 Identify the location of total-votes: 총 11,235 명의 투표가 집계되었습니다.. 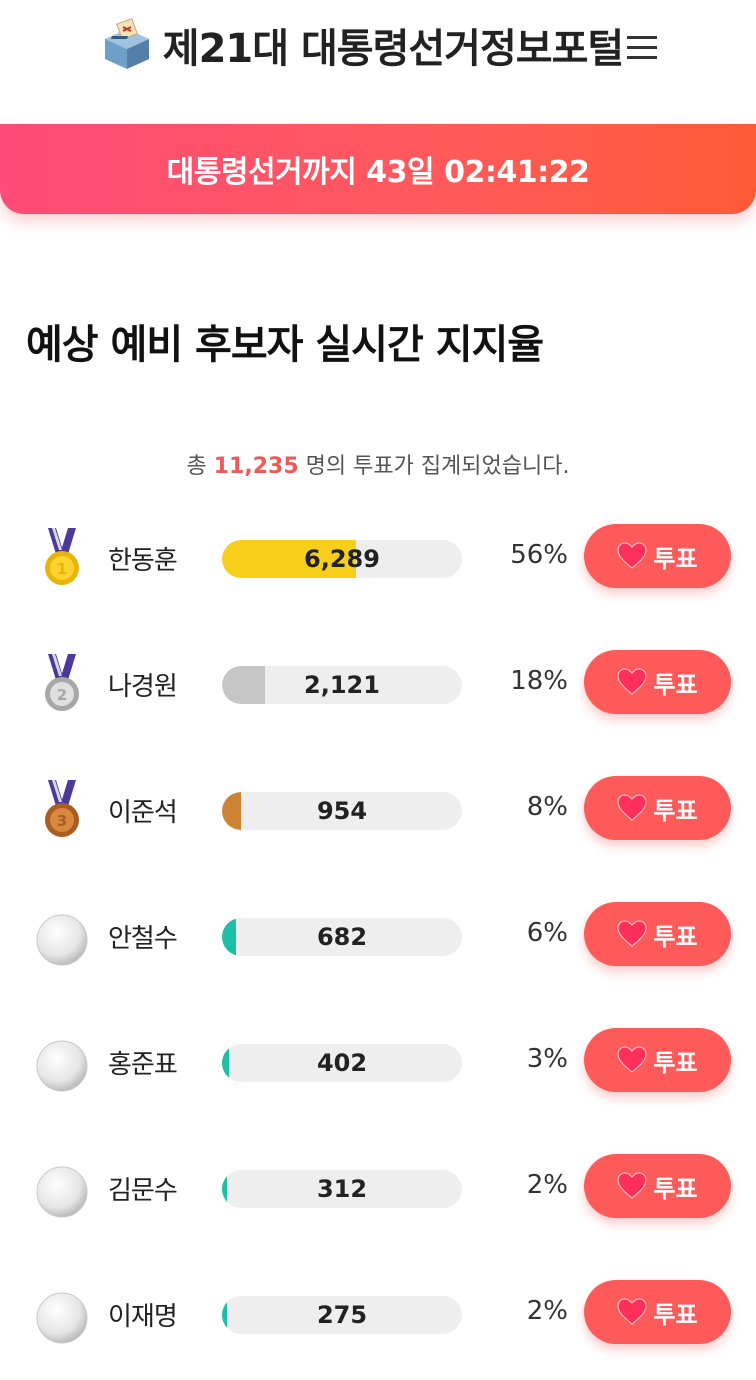
(378, 464).